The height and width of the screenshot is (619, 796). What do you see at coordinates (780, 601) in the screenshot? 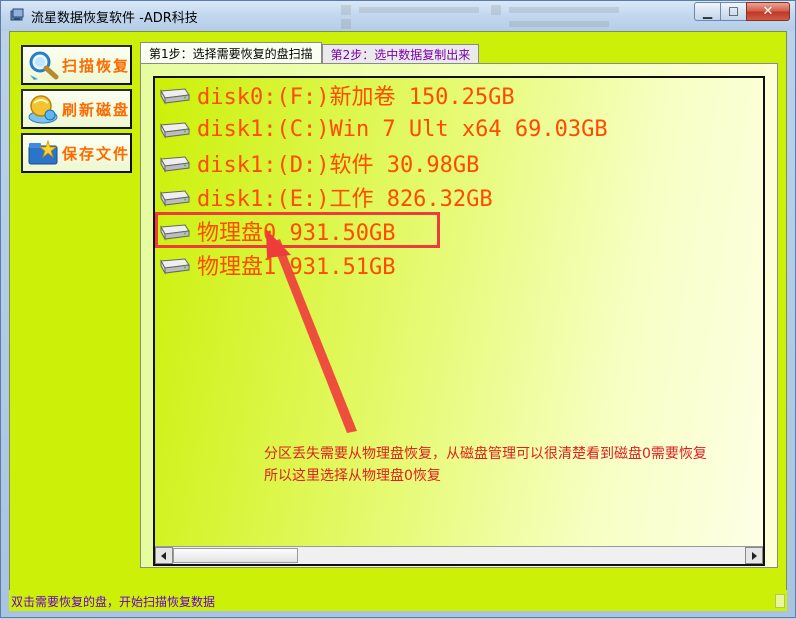
I see `resize-grip` at bounding box center [780, 601].